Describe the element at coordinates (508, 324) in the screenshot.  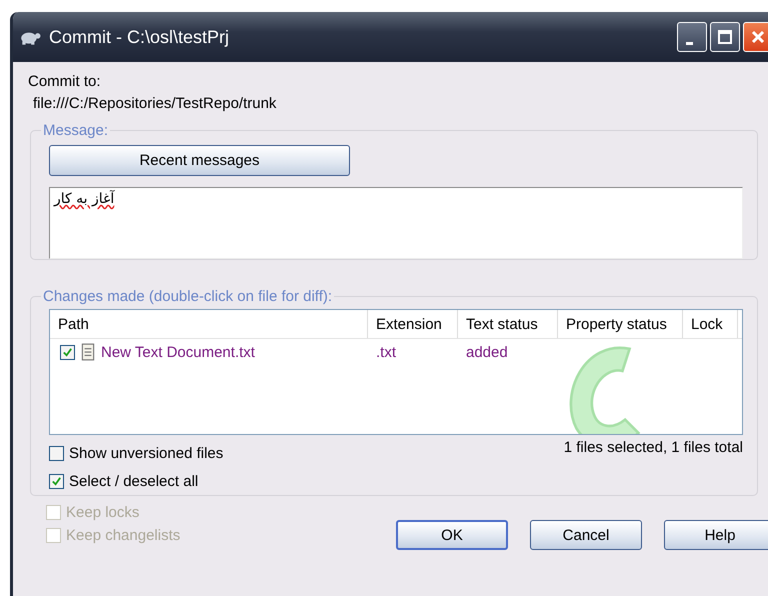
I see `column-header: Text status` at that location.